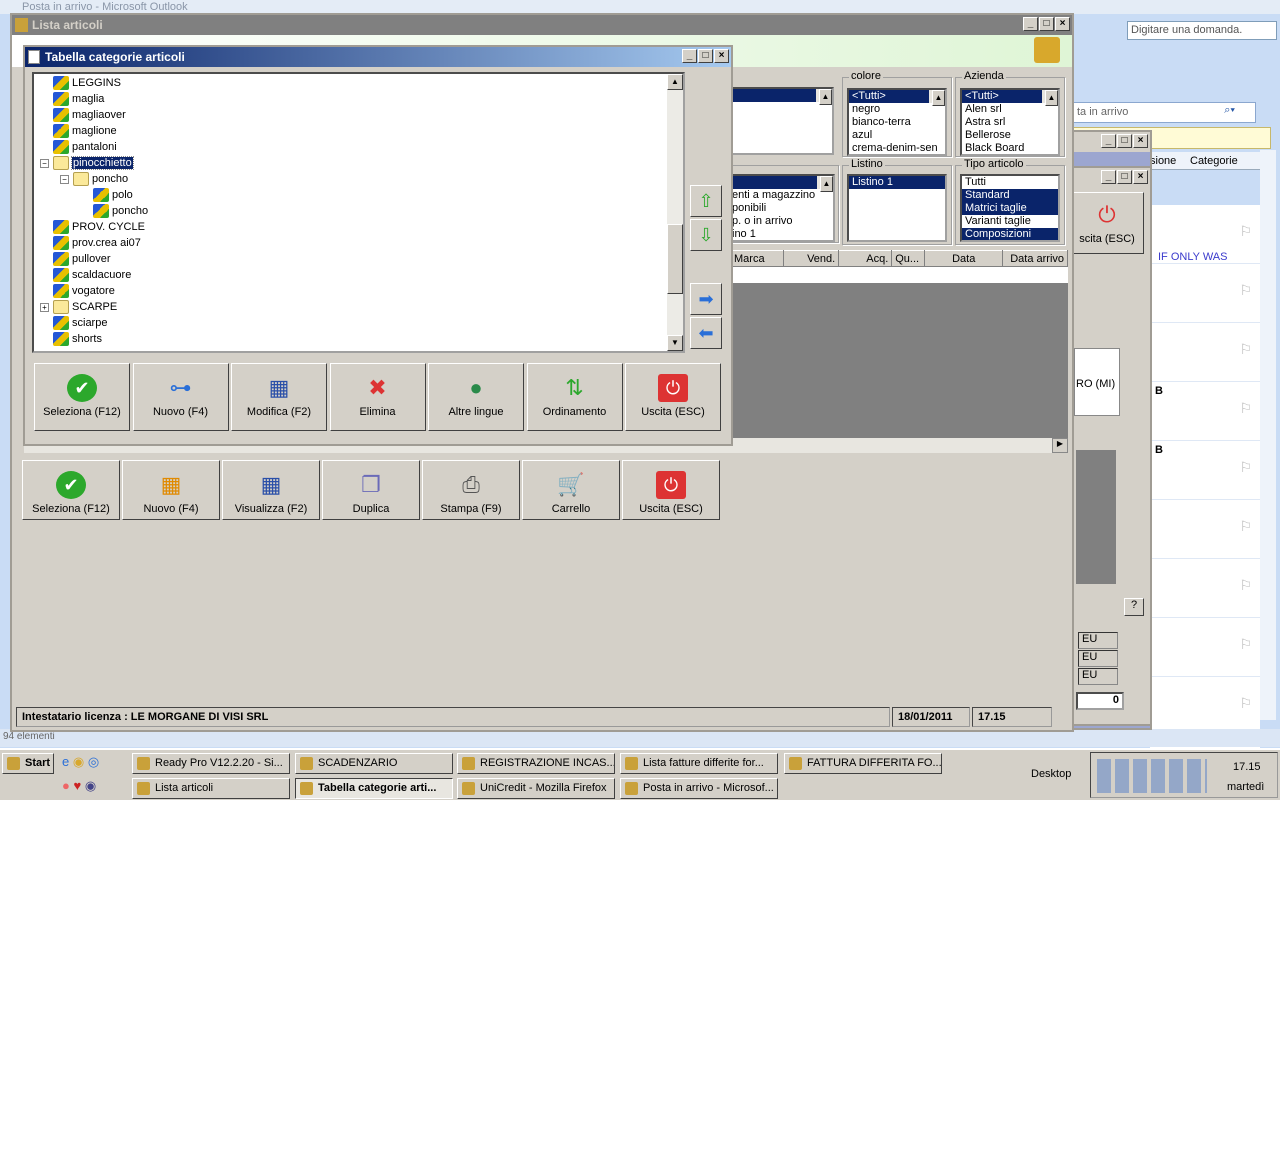 The image size is (1280, 1176). Describe the element at coordinates (476, 397) in the screenshot. I see `altre-button: ● Altre lingue` at that location.